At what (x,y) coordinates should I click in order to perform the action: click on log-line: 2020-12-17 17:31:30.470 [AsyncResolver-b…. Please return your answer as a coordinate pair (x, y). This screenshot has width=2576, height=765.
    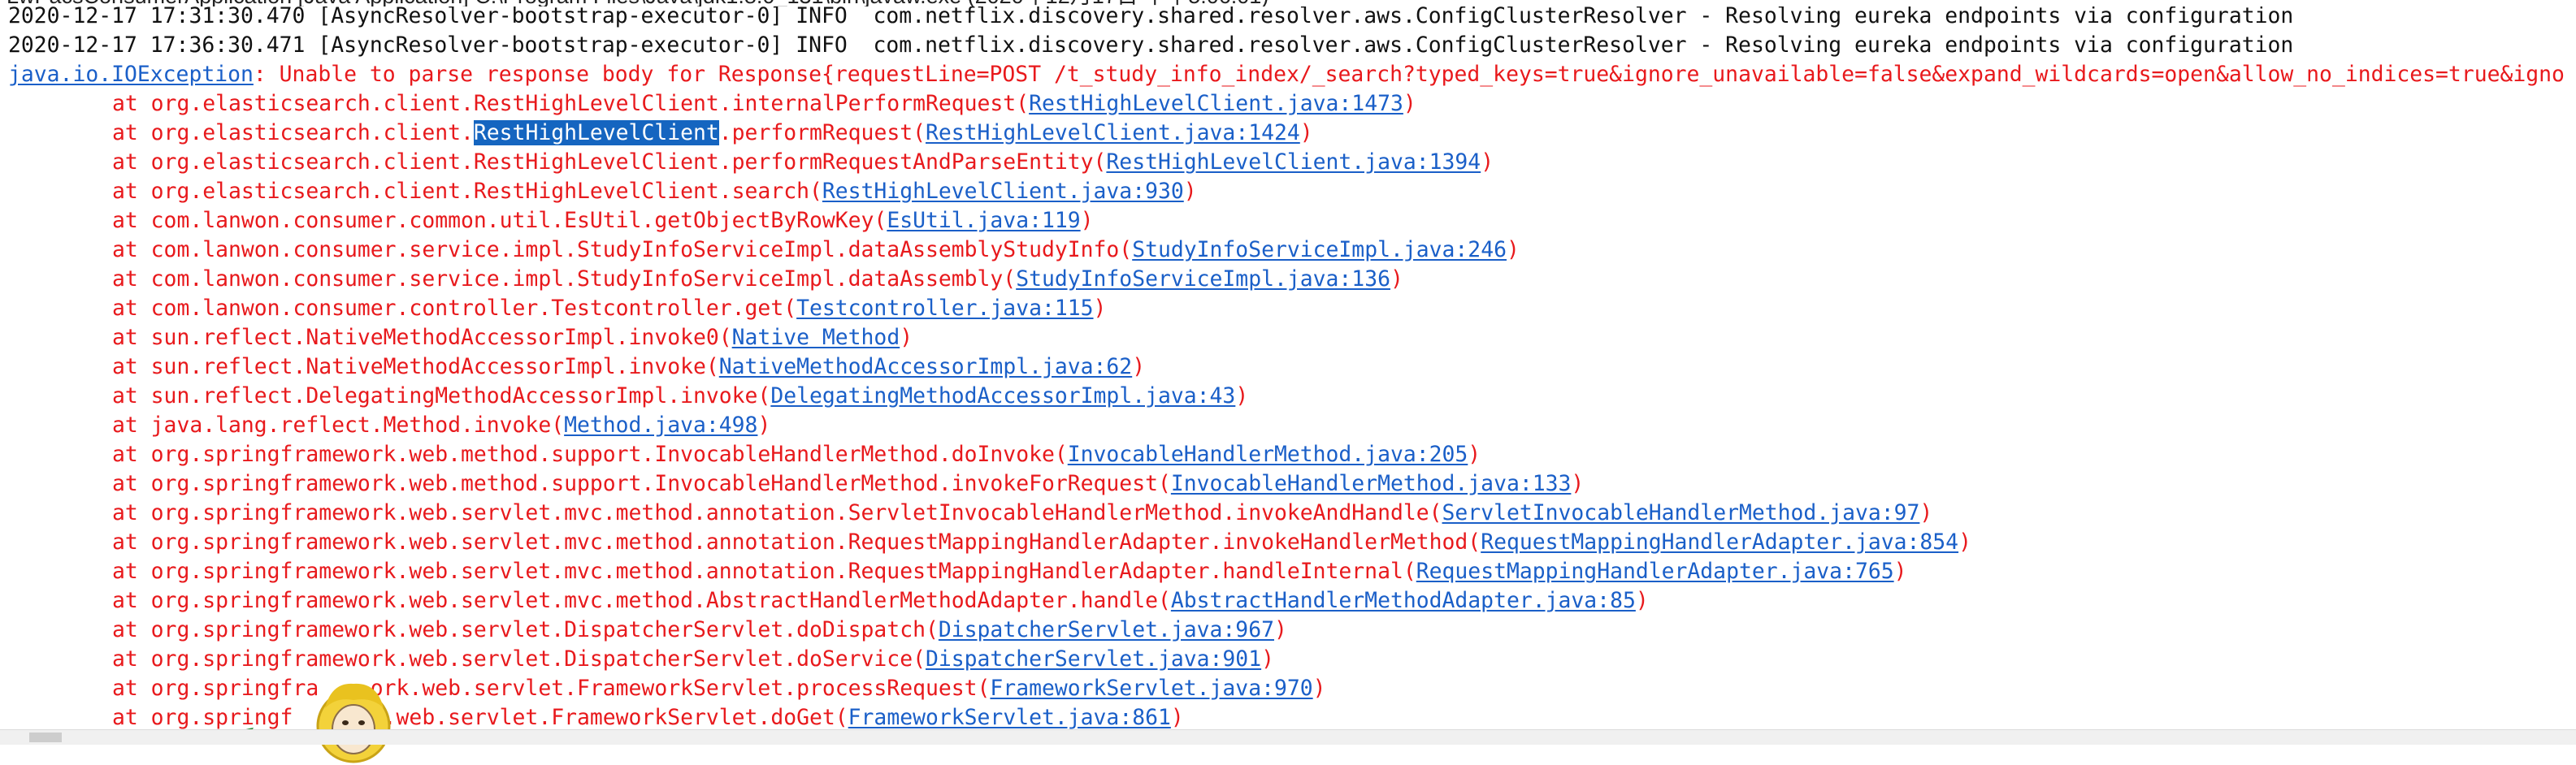
    Looking at the image, I should click on (1151, 17).